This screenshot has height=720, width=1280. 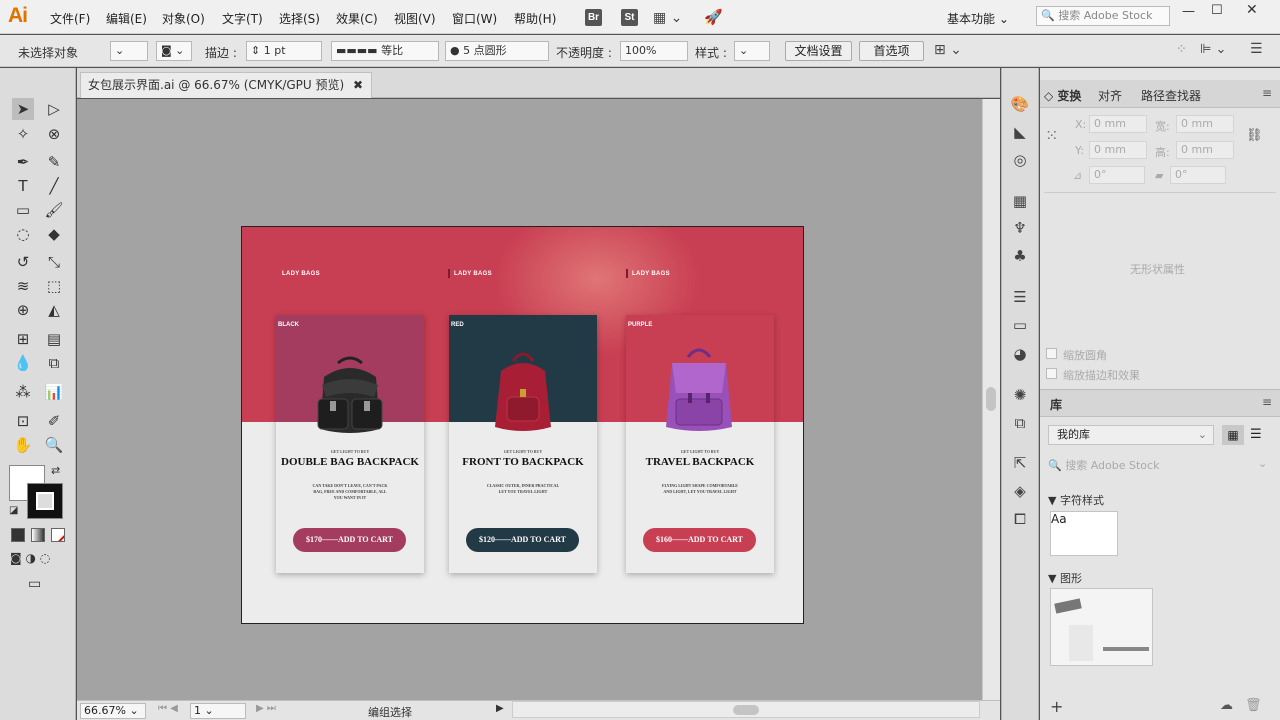 What do you see at coordinates (1084, 533) in the screenshot?
I see `char-style-sample: Aa` at bounding box center [1084, 533].